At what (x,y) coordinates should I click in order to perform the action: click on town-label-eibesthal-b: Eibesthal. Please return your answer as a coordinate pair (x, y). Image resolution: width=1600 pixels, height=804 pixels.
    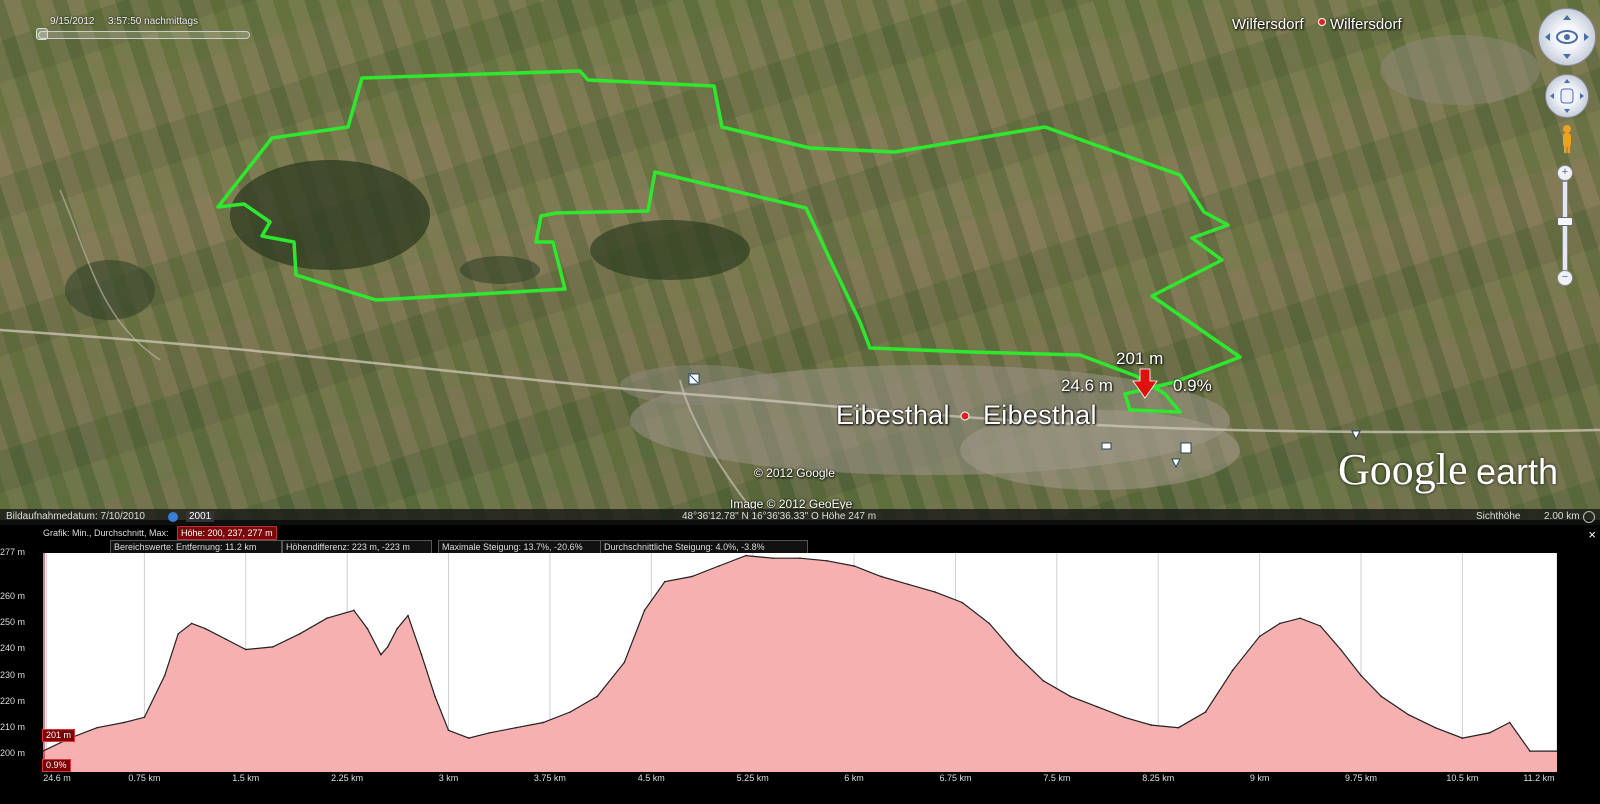
    Looking at the image, I should click on (1040, 415).